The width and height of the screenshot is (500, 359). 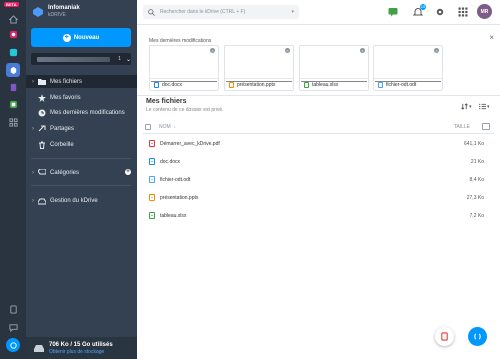 What do you see at coordinates (380, 84) in the screenshot?
I see `odt-file-icon` at bounding box center [380, 84].